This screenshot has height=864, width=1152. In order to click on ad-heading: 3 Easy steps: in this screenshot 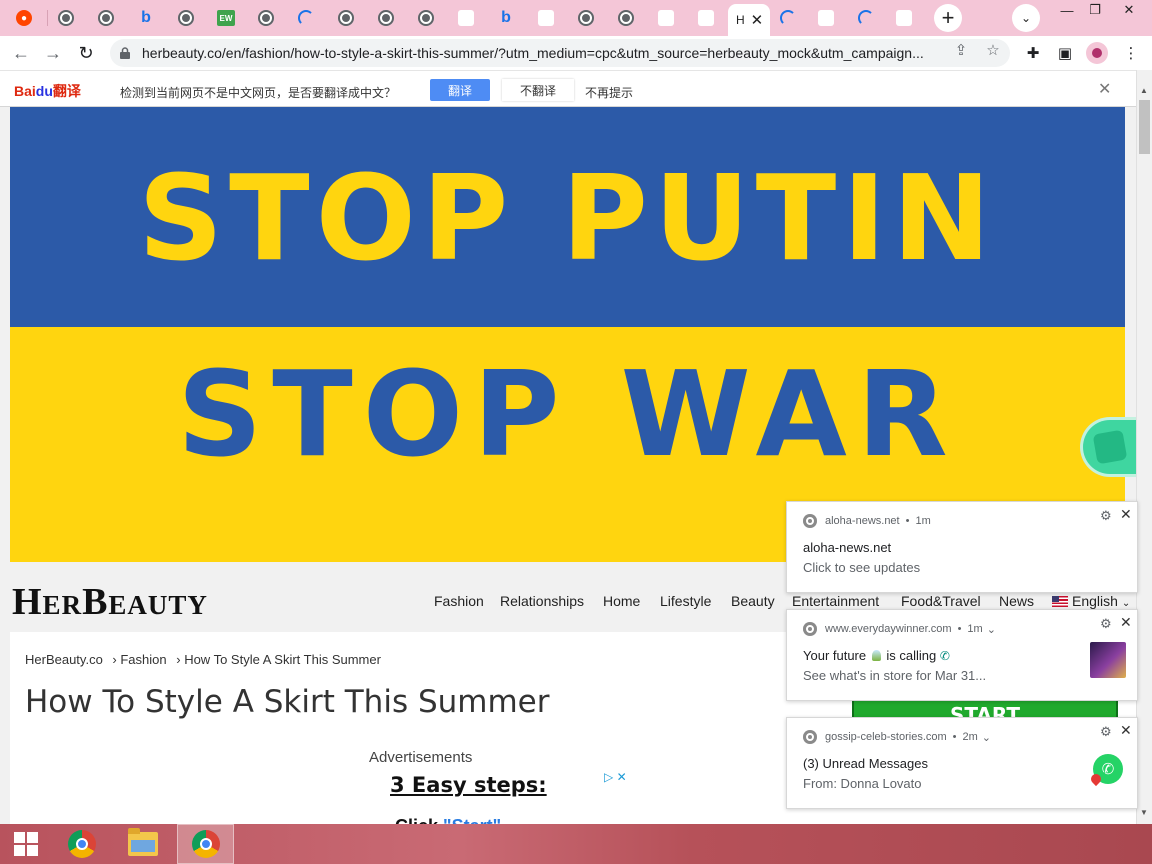, I will do `click(468, 785)`.